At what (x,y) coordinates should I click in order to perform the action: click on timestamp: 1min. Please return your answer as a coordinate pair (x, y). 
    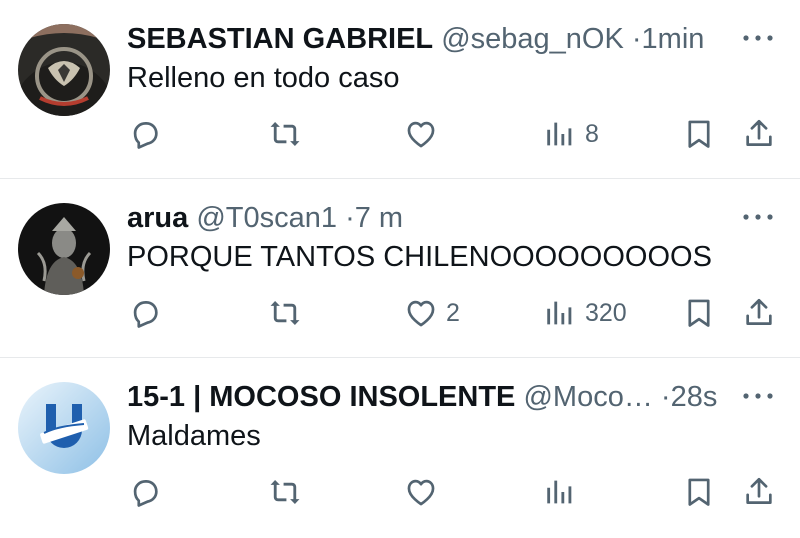
    Looking at the image, I should click on (673, 39).